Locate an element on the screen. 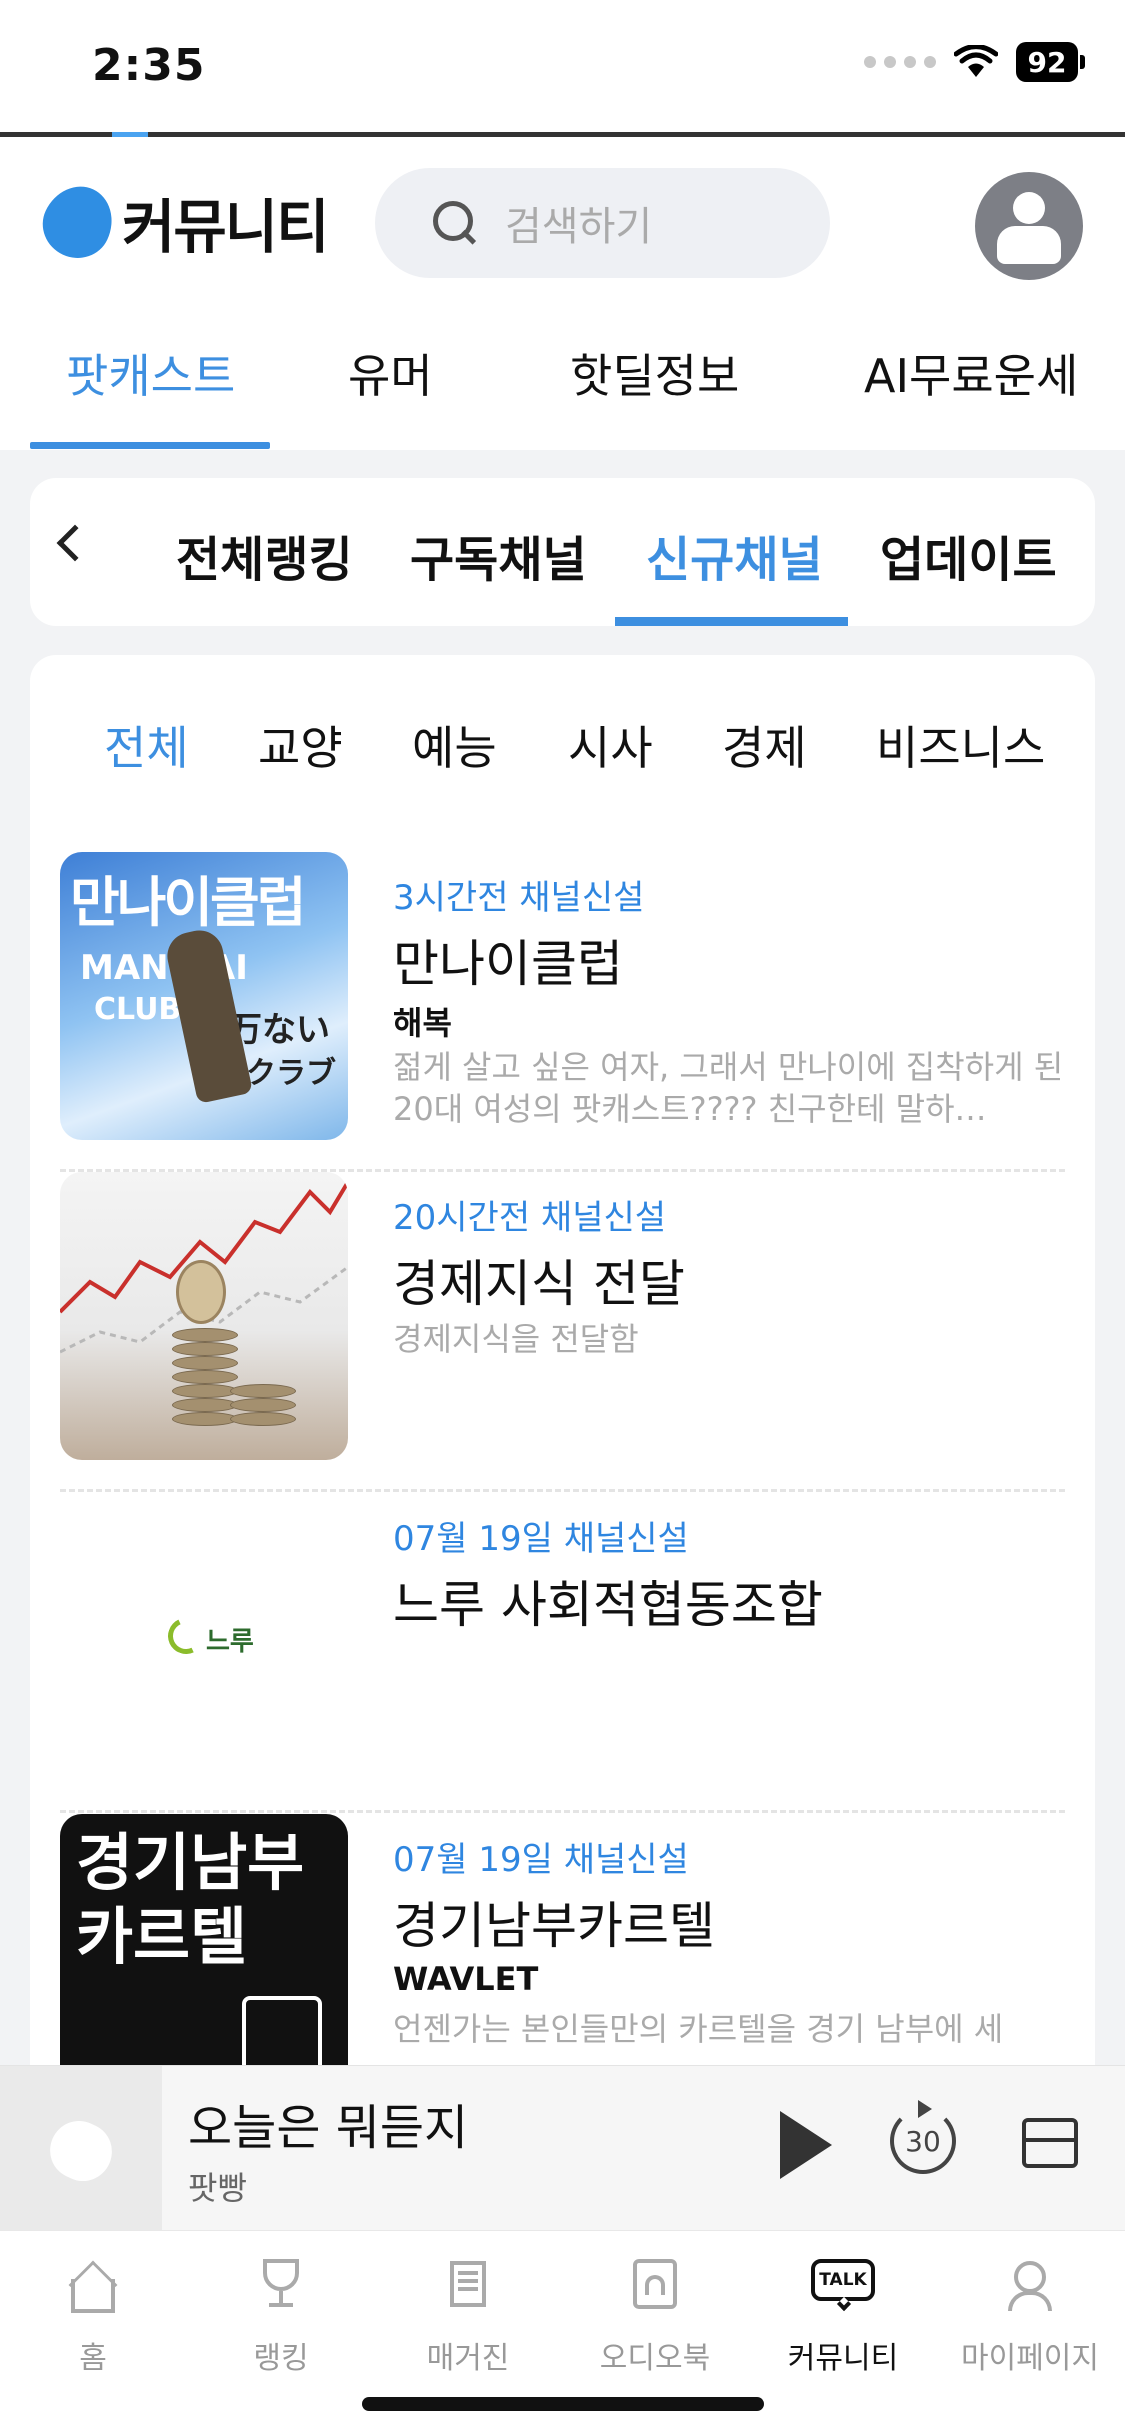  audiobook-icon is located at coordinates (655, 2285).